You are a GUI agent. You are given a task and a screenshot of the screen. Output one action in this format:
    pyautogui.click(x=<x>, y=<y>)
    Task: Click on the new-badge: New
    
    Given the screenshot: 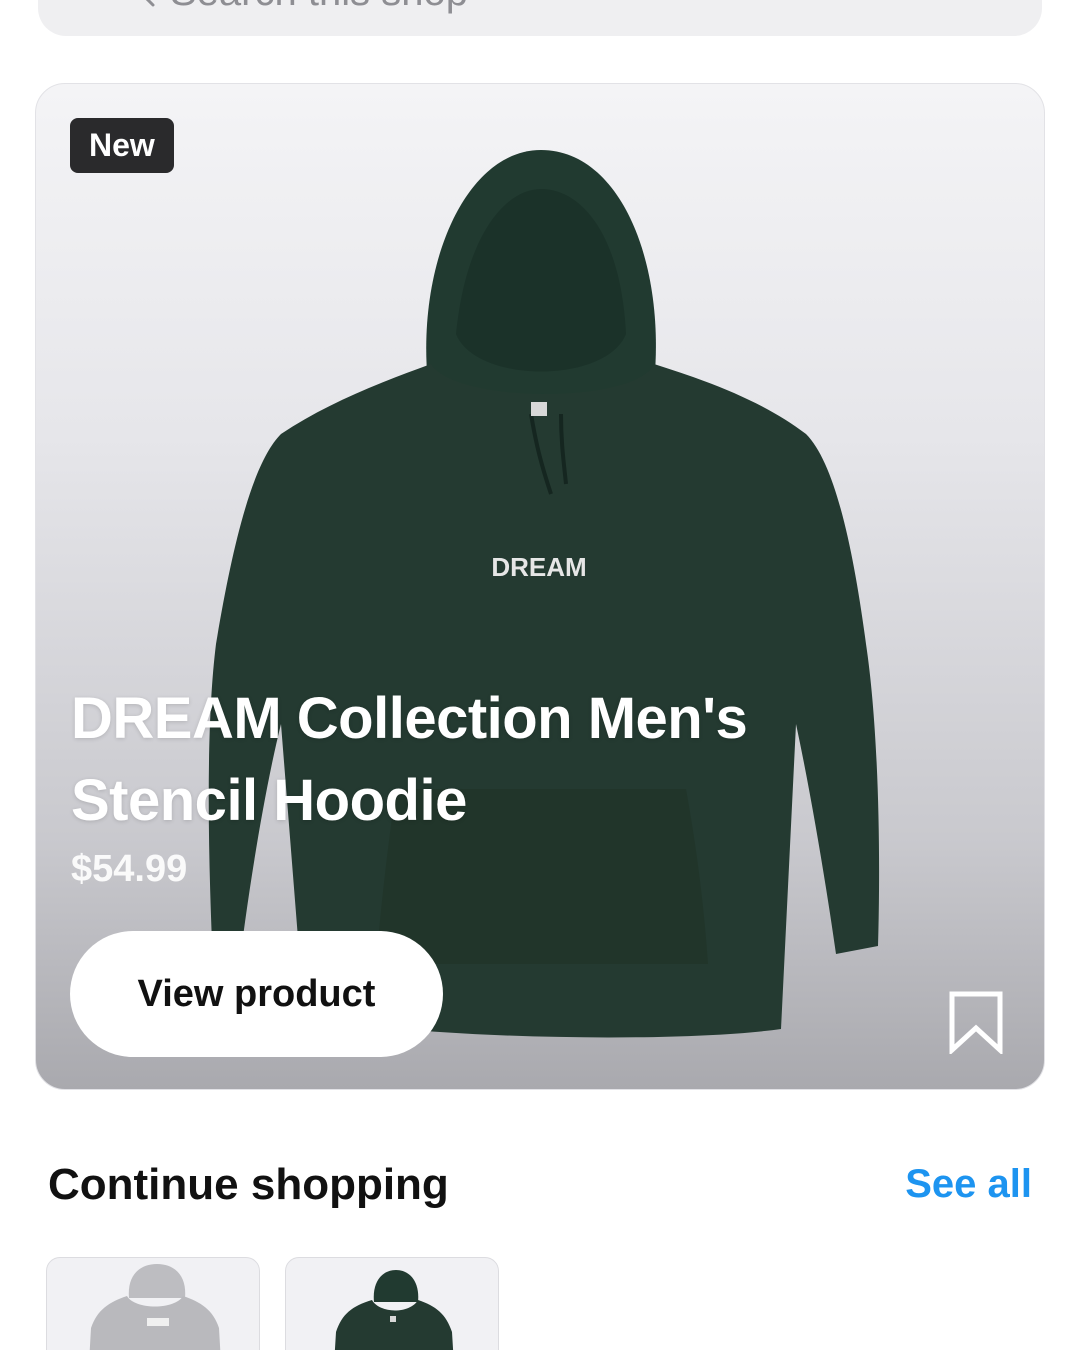 What is the action you would take?
    pyautogui.click(x=122, y=145)
    